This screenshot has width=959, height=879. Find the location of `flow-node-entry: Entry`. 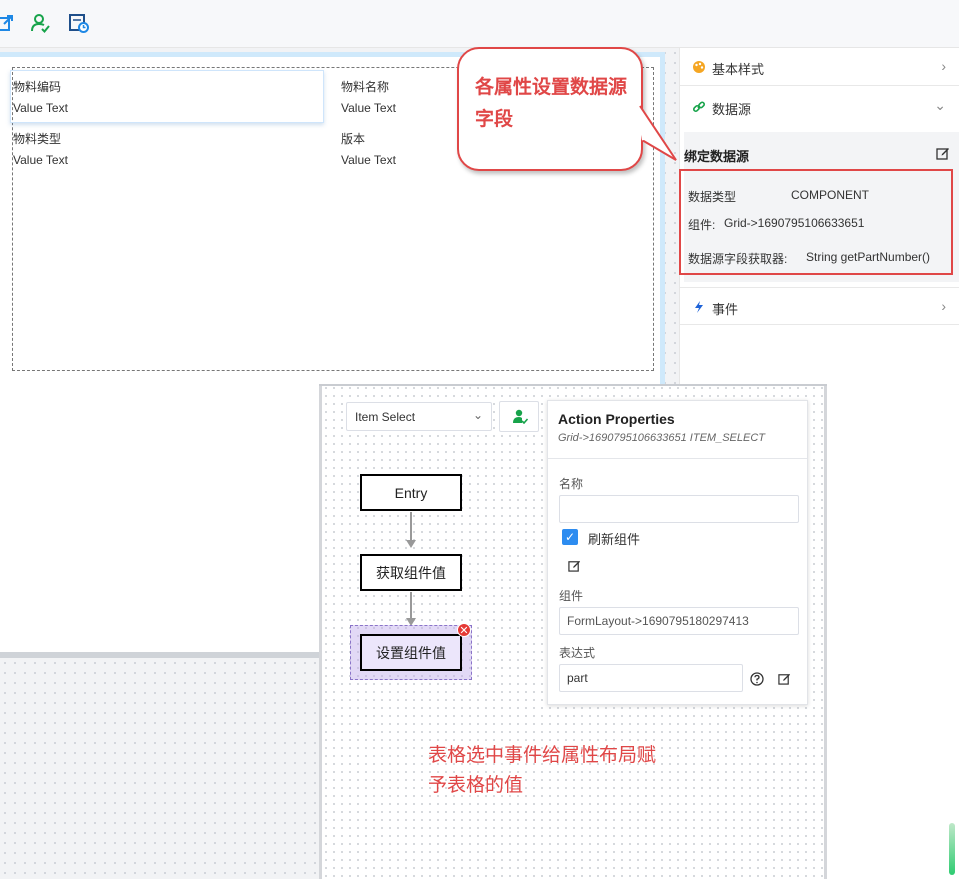

flow-node-entry: Entry is located at coordinates (411, 492).